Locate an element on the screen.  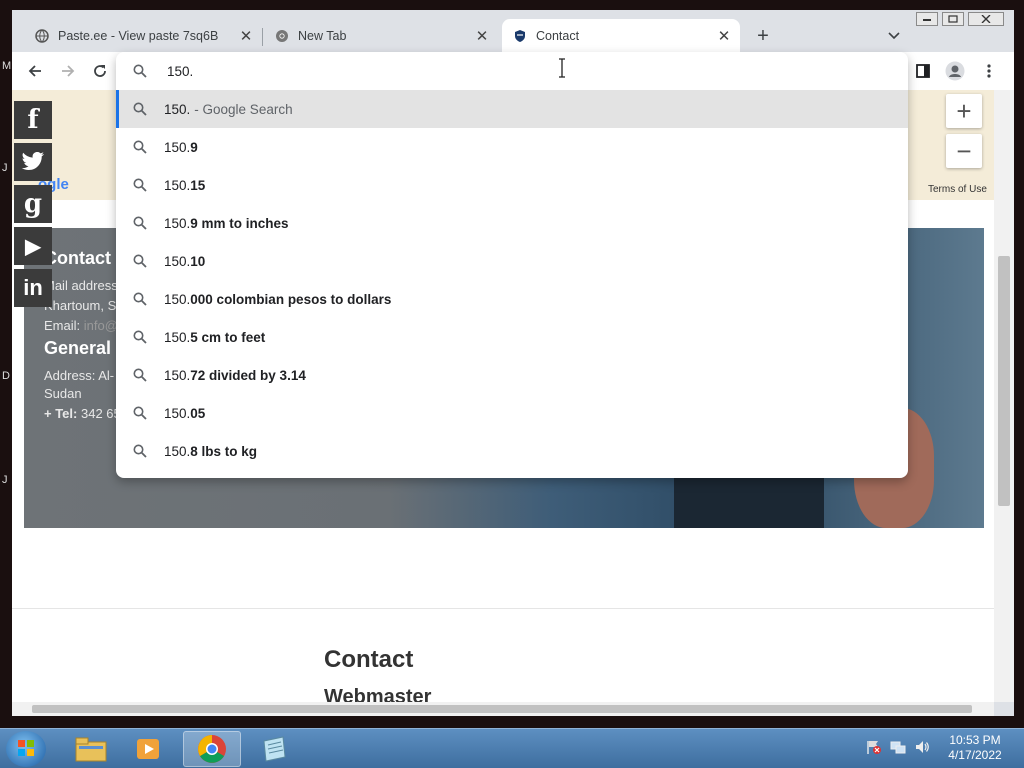
google-plus-button: g is located at coordinates (33, 204).